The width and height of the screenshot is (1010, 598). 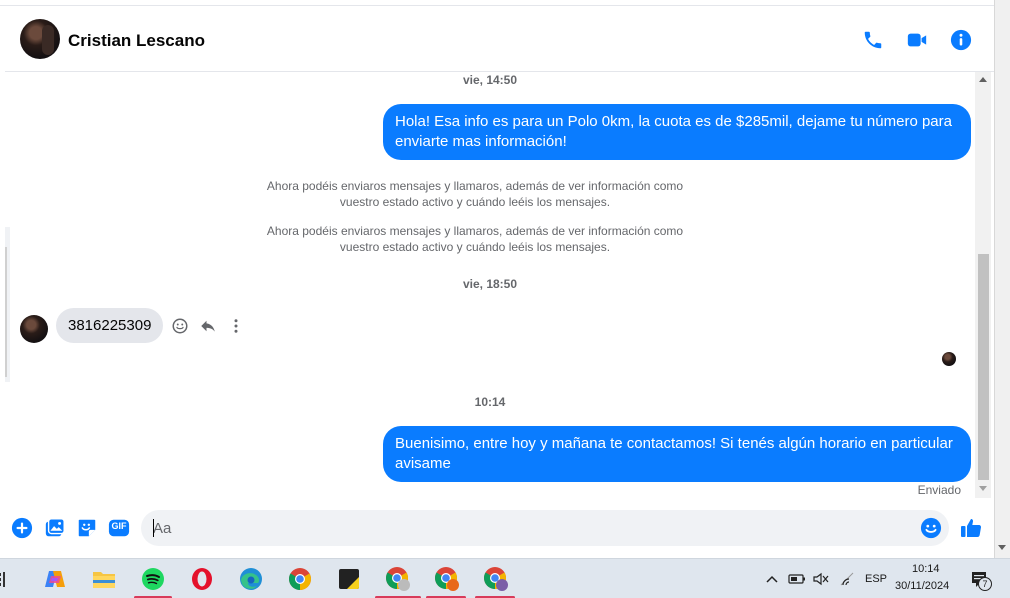 What do you see at coordinates (797, 579) in the screenshot?
I see `battery-icon` at bounding box center [797, 579].